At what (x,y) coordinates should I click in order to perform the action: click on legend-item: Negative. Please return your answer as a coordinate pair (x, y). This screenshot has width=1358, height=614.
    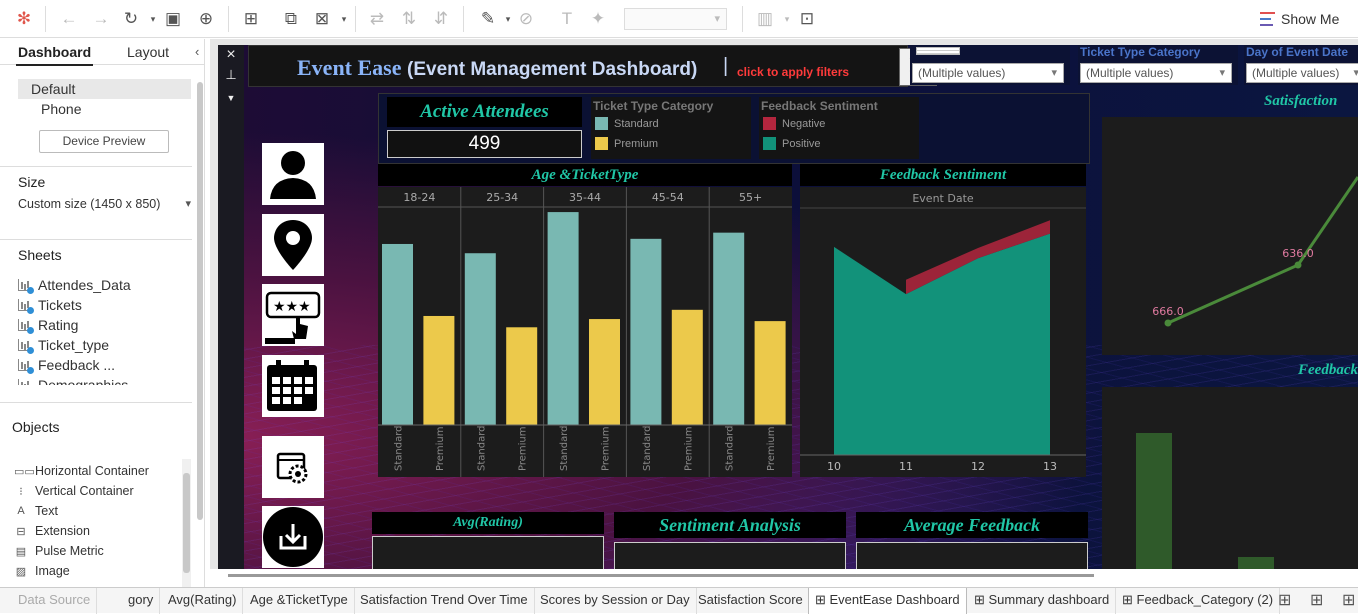
    Looking at the image, I should click on (794, 123).